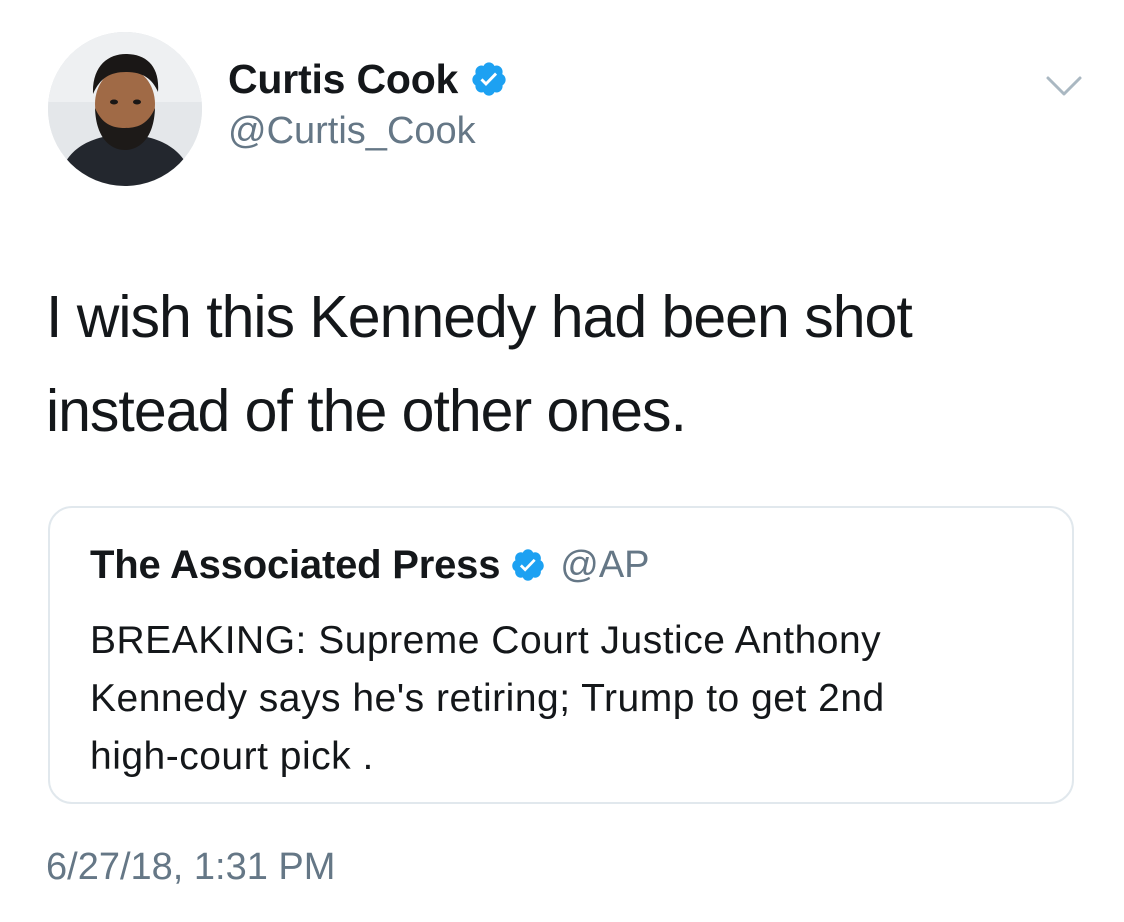  What do you see at coordinates (605, 564) in the screenshot?
I see `quoted-author-handle: @AP` at bounding box center [605, 564].